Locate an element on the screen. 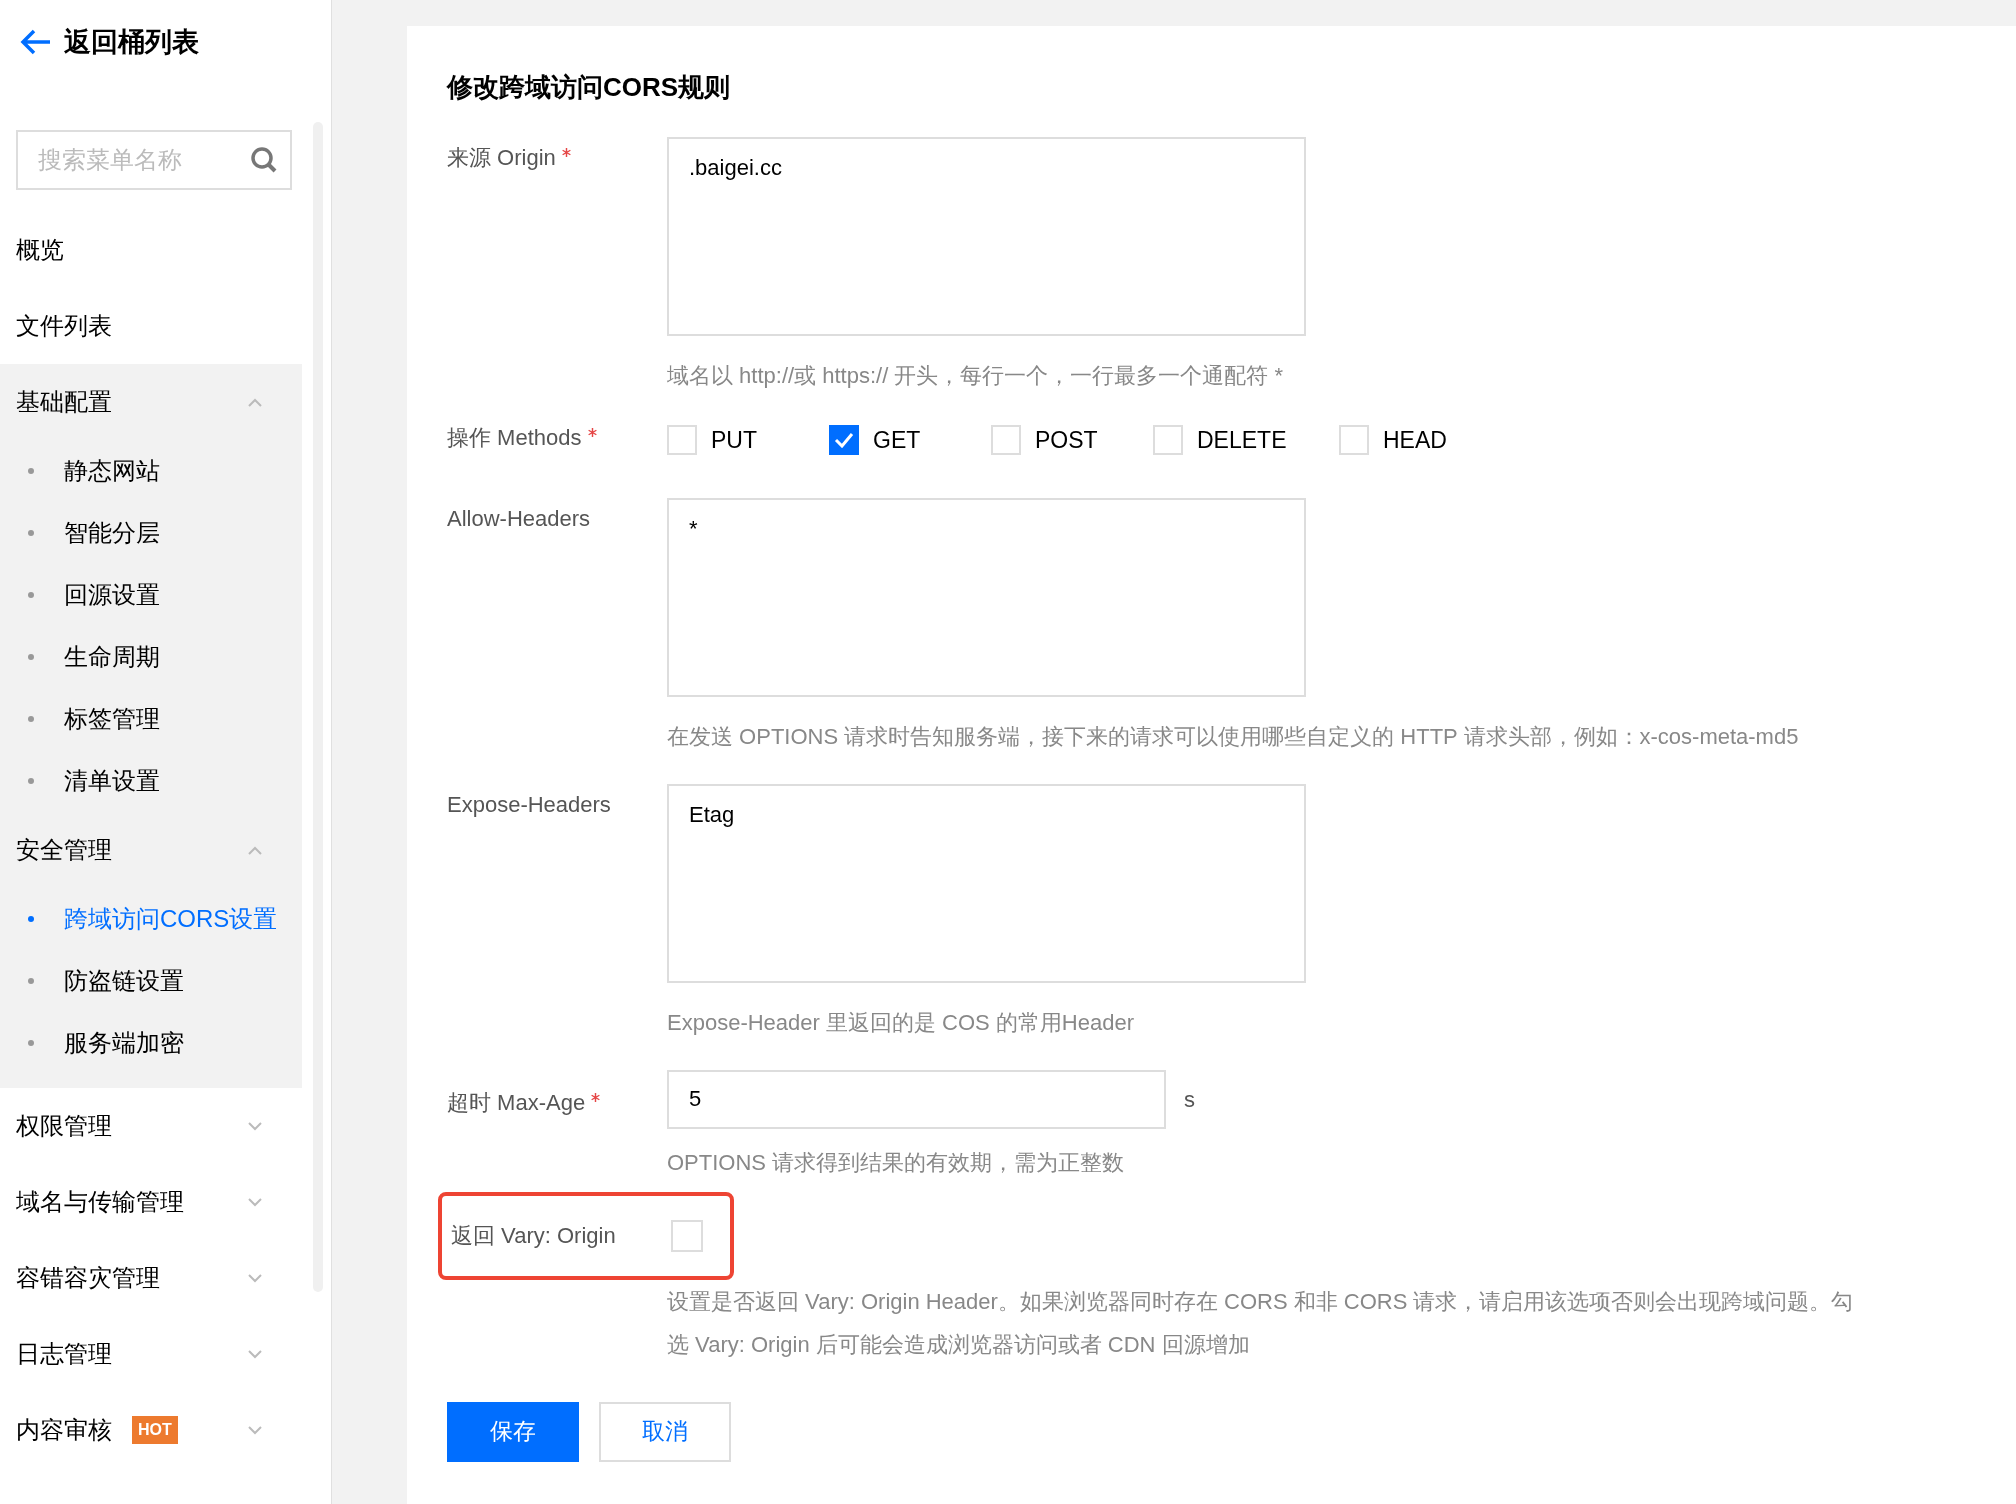 The image size is (2016, 1504). field-label: 返回 Vary: Origin is located at coordinates (533, 1236).